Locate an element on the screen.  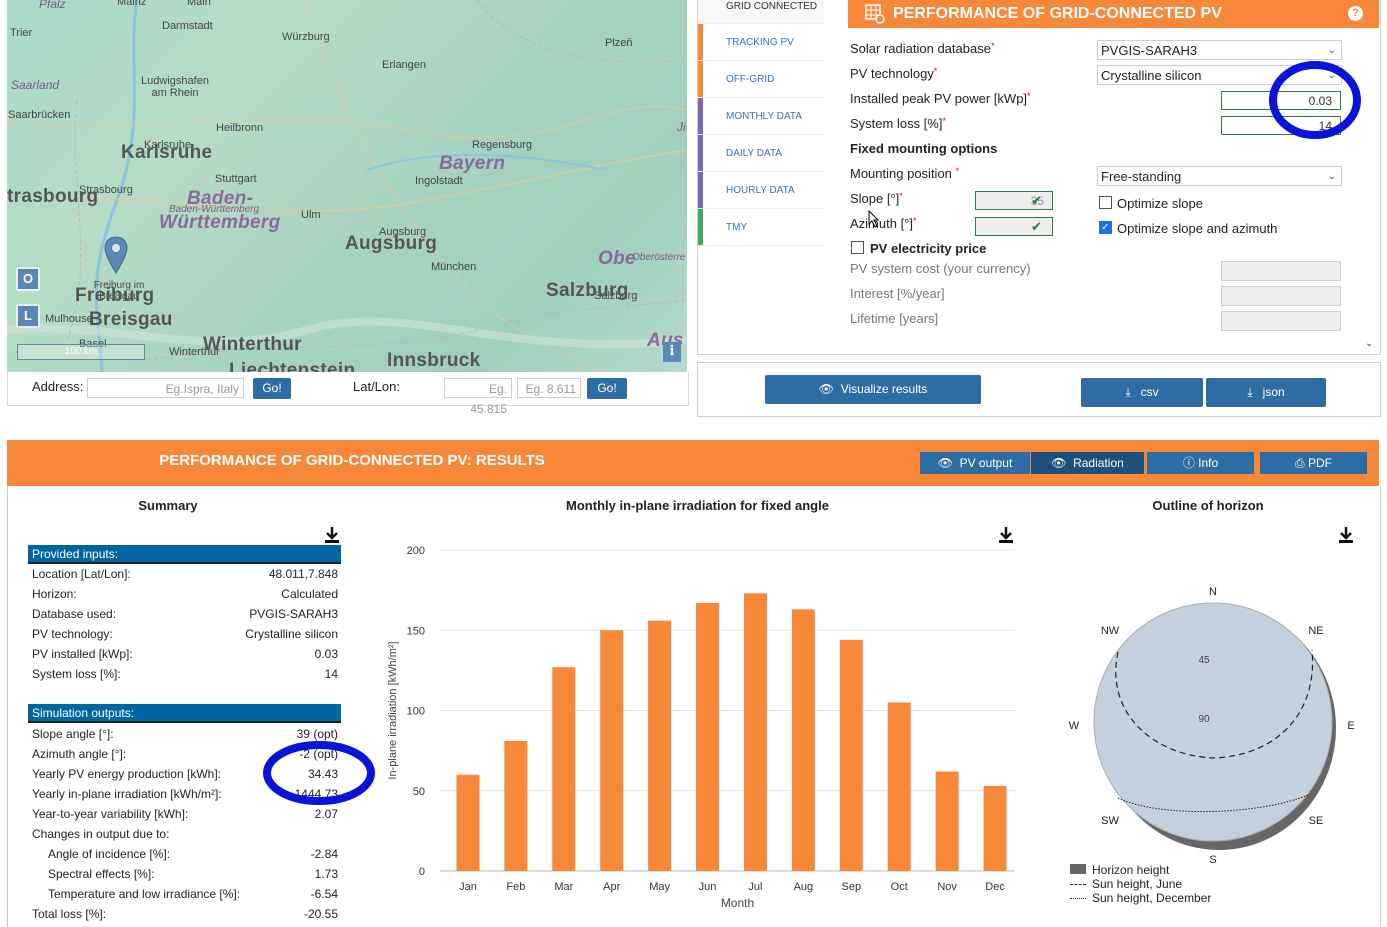
summary-value: 2.07 is located at coordinates (326, 814).